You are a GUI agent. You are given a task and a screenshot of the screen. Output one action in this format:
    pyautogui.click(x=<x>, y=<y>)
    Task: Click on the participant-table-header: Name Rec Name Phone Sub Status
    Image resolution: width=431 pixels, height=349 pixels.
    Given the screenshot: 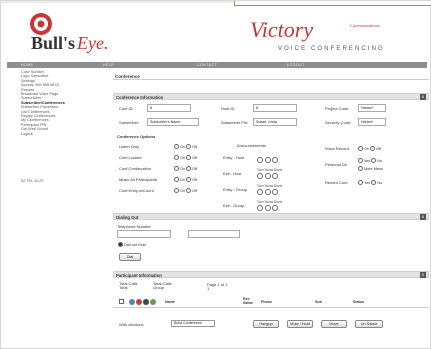 What is the action you would take?
    pyautogui.click(x=271, y=302)
    